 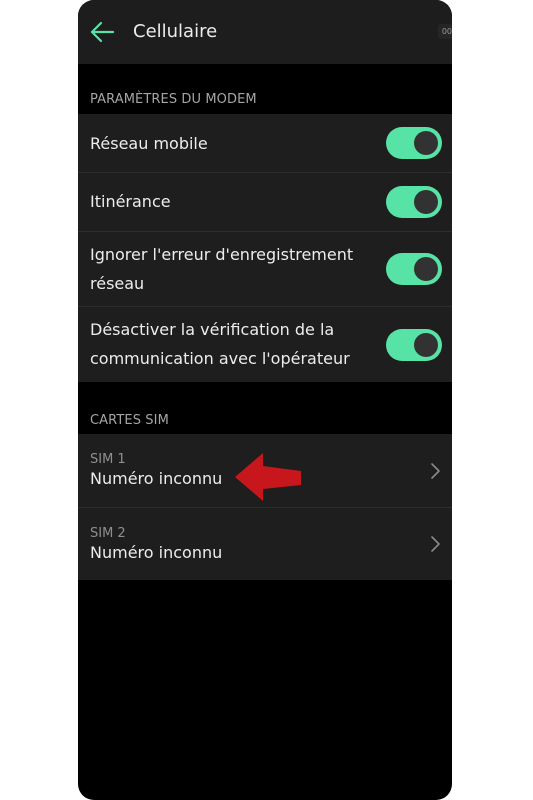 I want to click on setting-row-ignore-registration-error: Ignorer l'erreur d'enregistrement réseau, so click(x=265, y=269).